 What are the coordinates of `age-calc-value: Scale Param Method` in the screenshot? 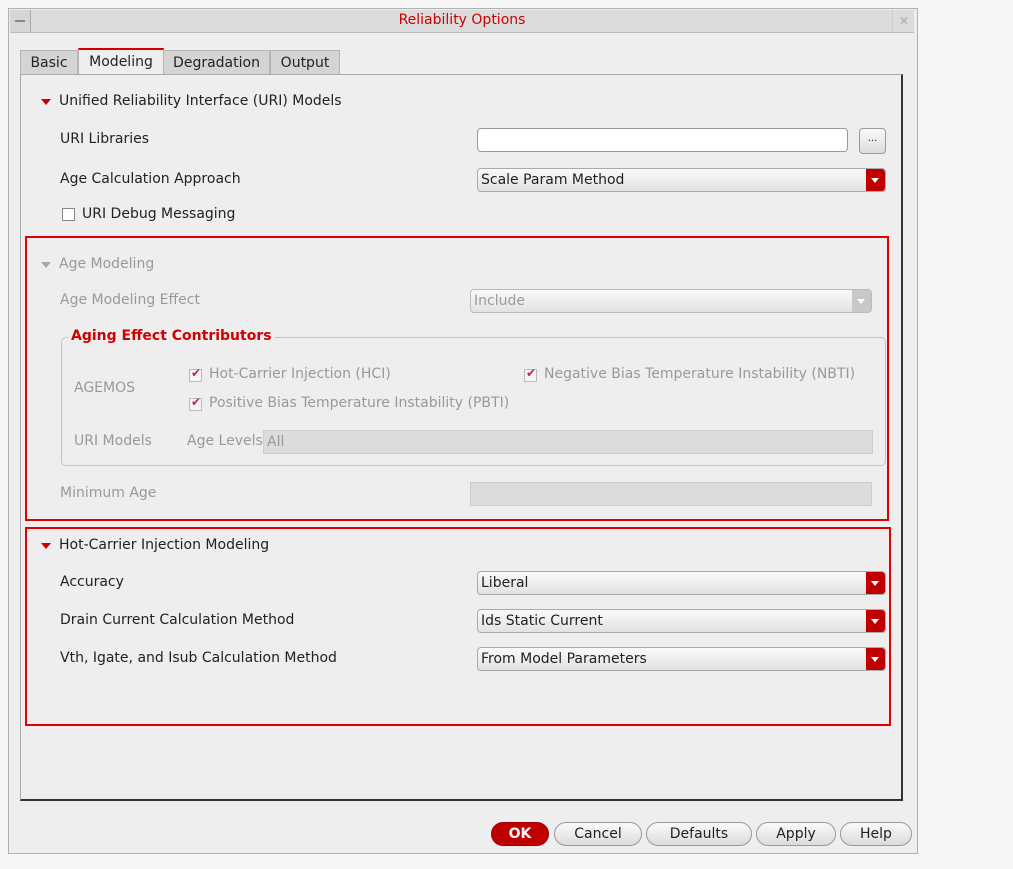 It's located at (553, 180).